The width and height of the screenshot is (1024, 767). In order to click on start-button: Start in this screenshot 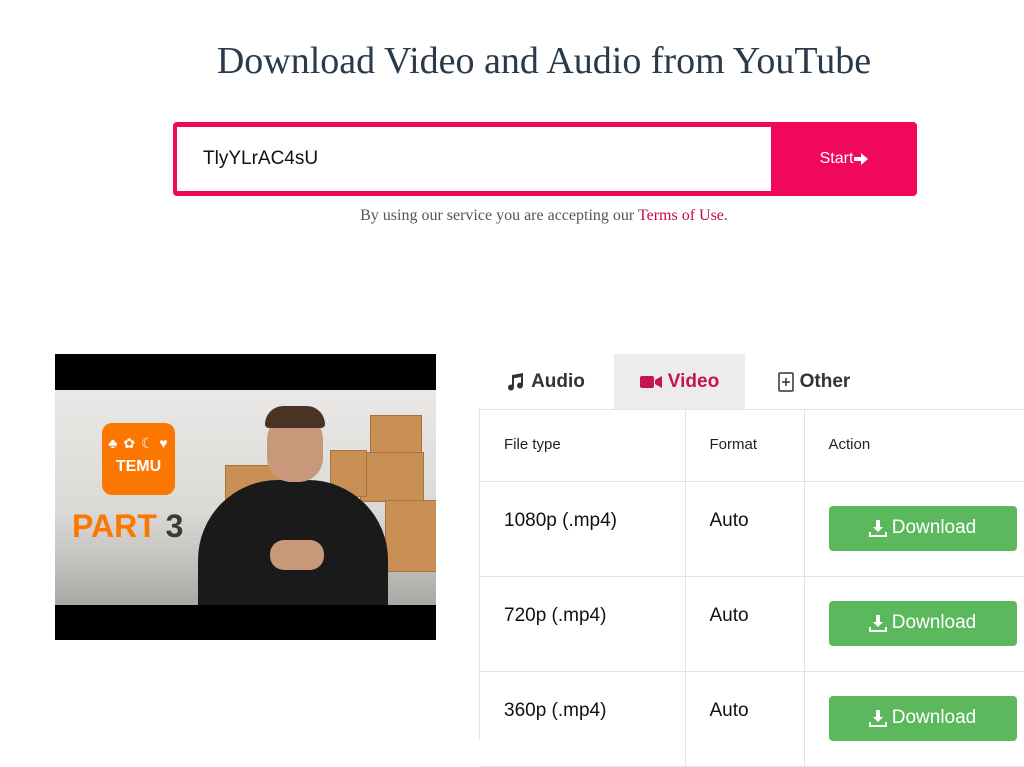, I will do `click(844, 159)`.